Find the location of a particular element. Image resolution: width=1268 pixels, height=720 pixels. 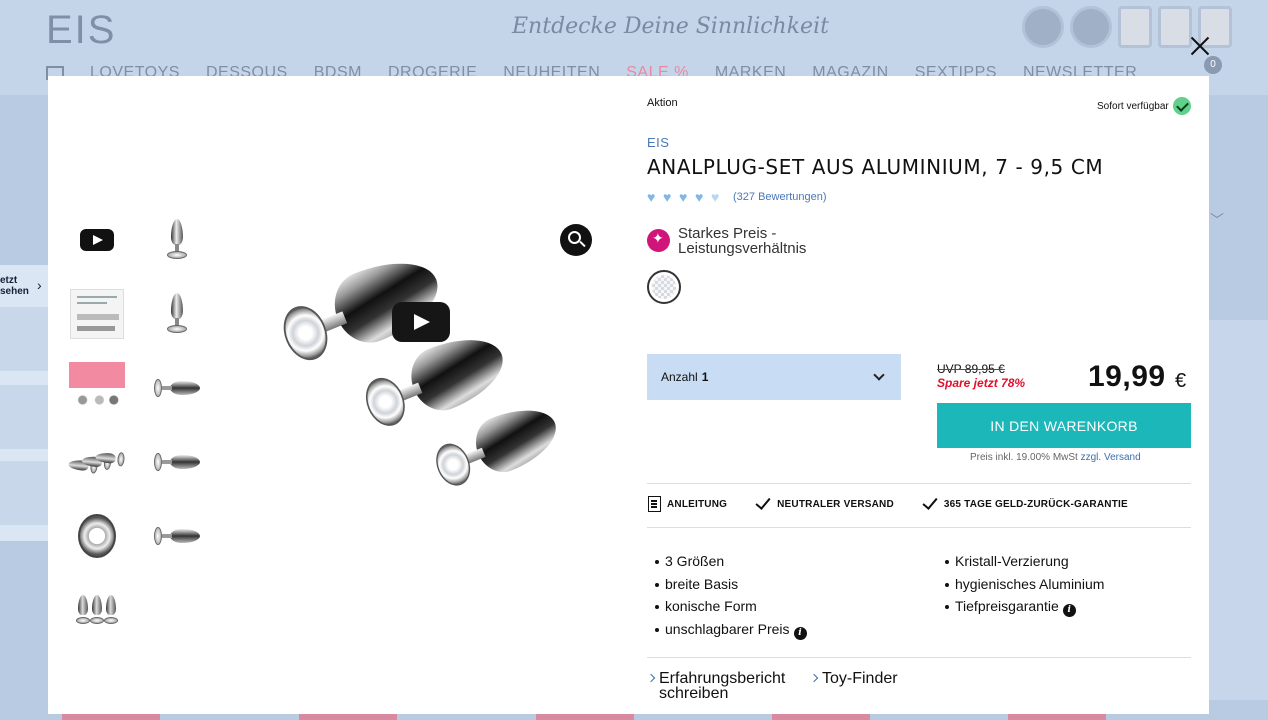

shipping-link: zzgl. Versand is located at coordinates (1111, 457).